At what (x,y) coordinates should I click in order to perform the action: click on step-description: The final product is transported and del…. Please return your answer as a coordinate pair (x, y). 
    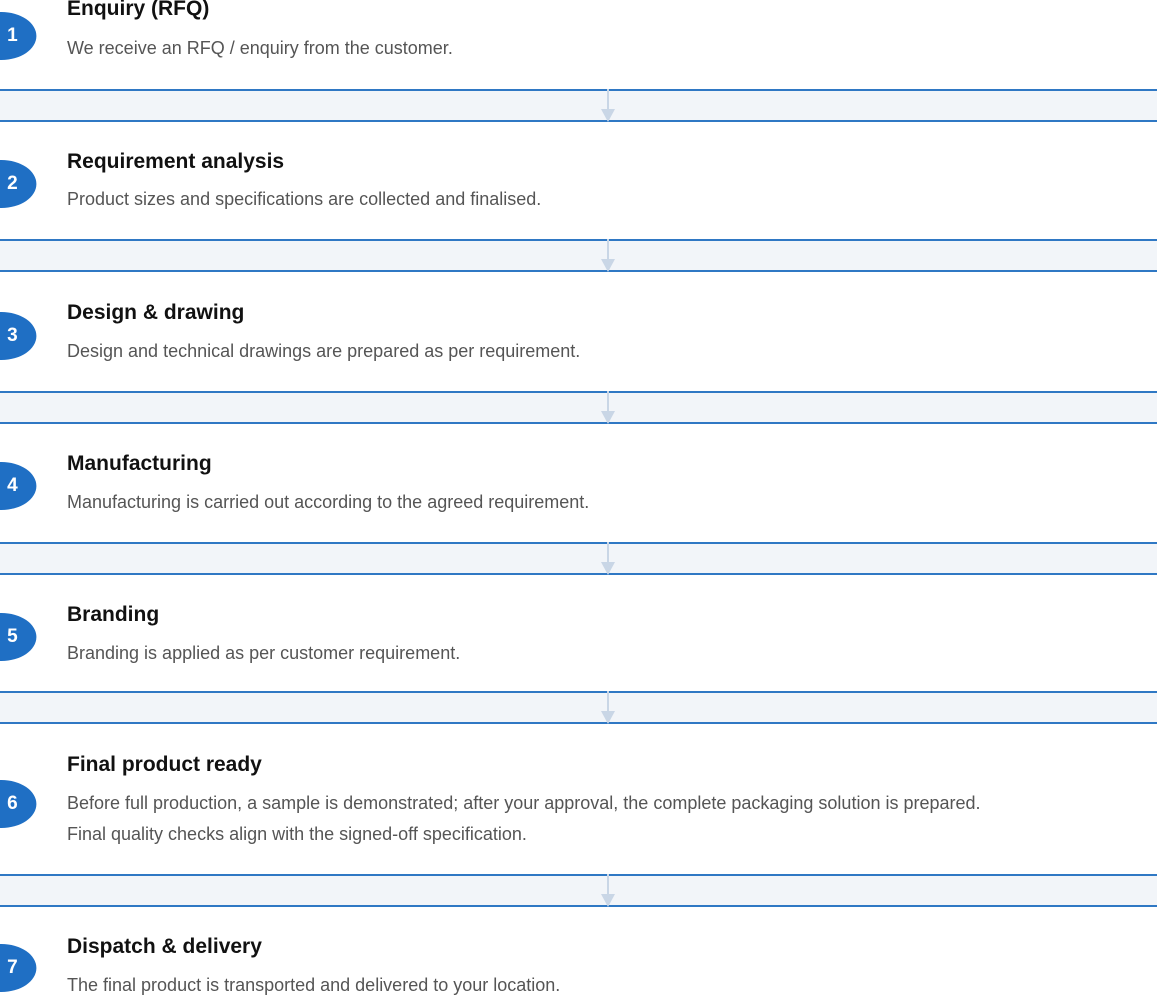
    Looking at the image, I should click on (314, 985).